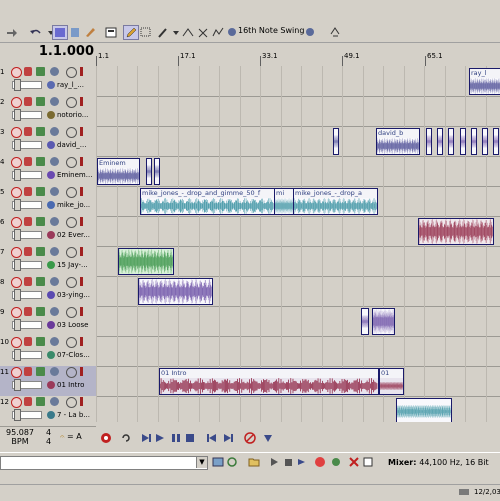  I want to click on go-to-end-icon, so click(228, 438).